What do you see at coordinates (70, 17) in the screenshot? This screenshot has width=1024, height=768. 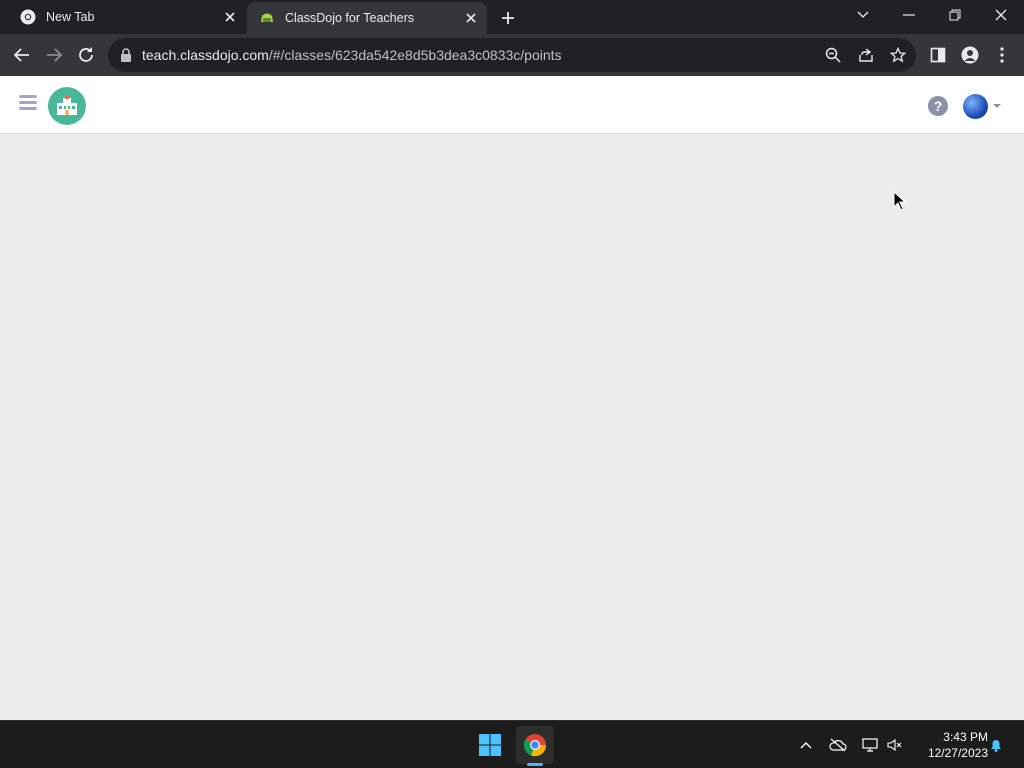 I see `tab-title: New Tab` at bounding box center [70, 17].